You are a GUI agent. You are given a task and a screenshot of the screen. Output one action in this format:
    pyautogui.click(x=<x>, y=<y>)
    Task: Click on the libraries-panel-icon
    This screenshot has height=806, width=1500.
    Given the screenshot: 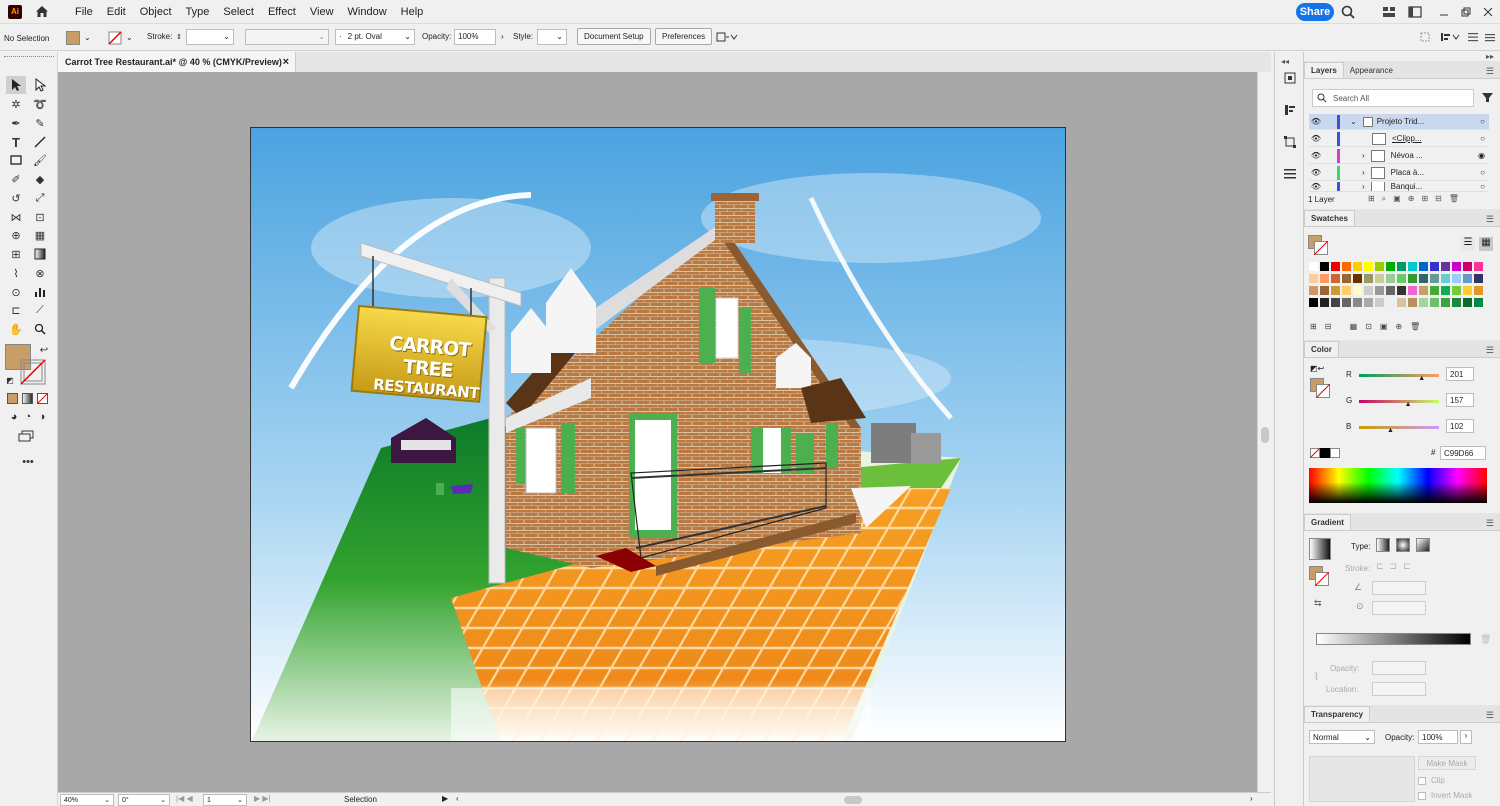 What is the action you would take?
    pyautogui.click(x=1290, y=78)
    